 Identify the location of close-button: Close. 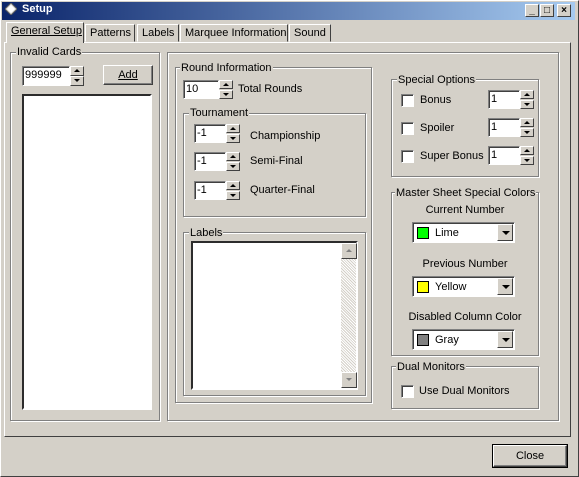
(530, 456).